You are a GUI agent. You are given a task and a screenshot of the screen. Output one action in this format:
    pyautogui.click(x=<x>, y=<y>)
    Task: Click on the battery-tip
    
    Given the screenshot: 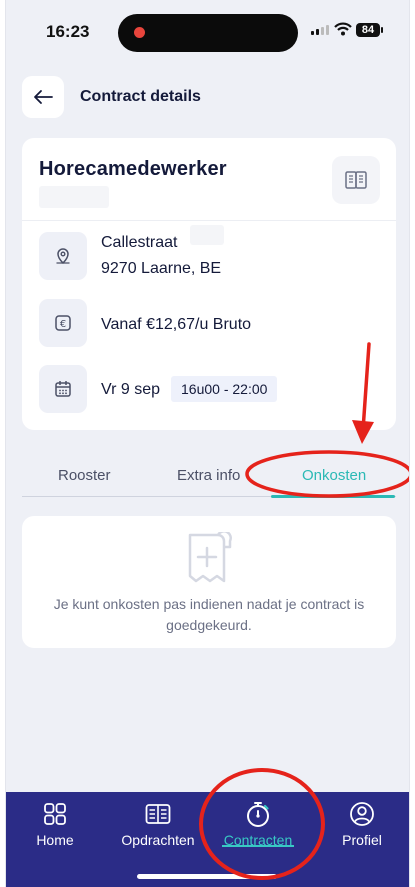 What is the action you would take?
    pyautogui.click(x=382, y=30)
    